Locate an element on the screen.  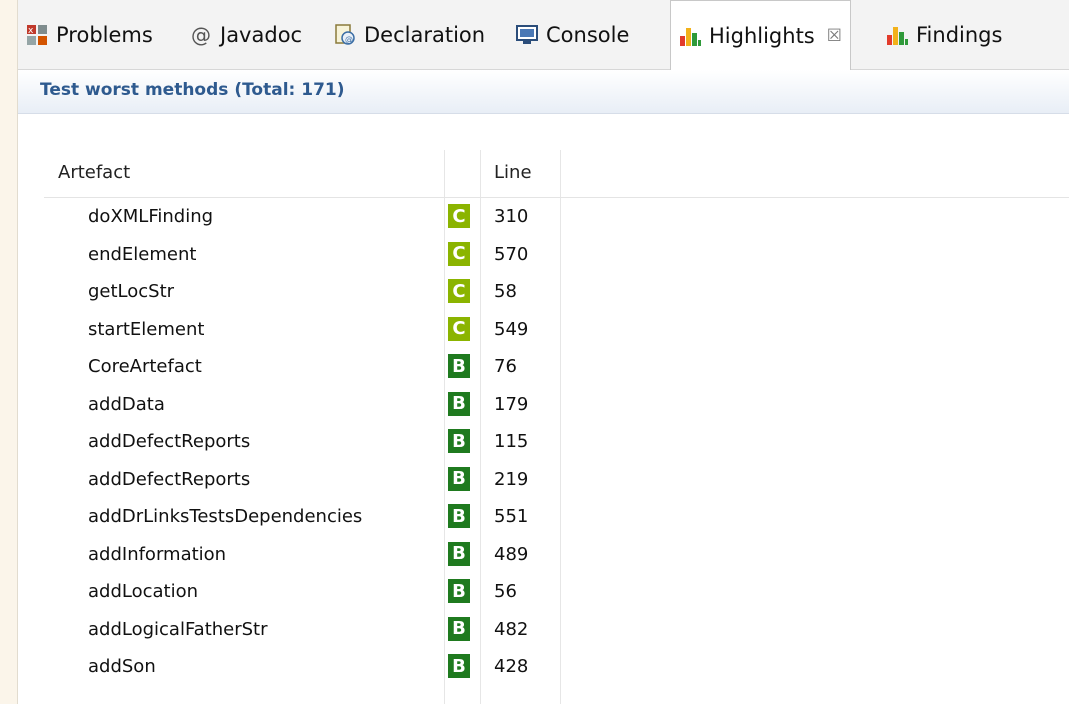
table-row: addLogicalFatherStr B 482 is located at coordinates (556, 630).